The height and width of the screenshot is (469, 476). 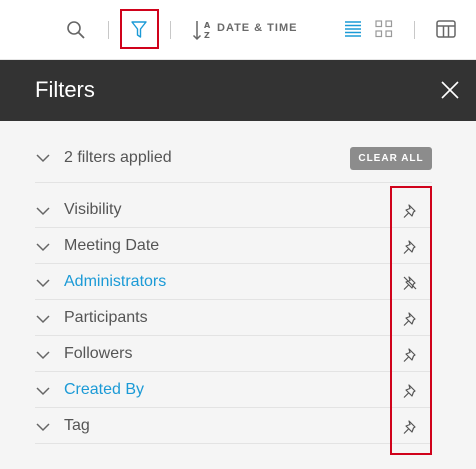 What do you see at coordinates (391, 158) in the screenshot?
I see `clear-all-button: CLEAR ALL` at bounding box center [391, 158].